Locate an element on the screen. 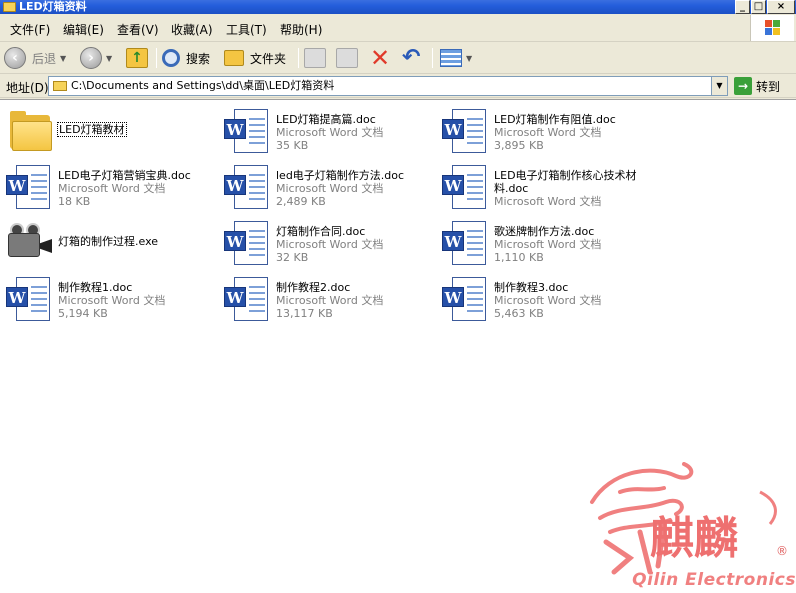 The height and width of the screenshot is (593, 796). file-item: W 制作教程2.doc Microsoft Word 文档 13,117 KB is located at coordinates (323, 298).